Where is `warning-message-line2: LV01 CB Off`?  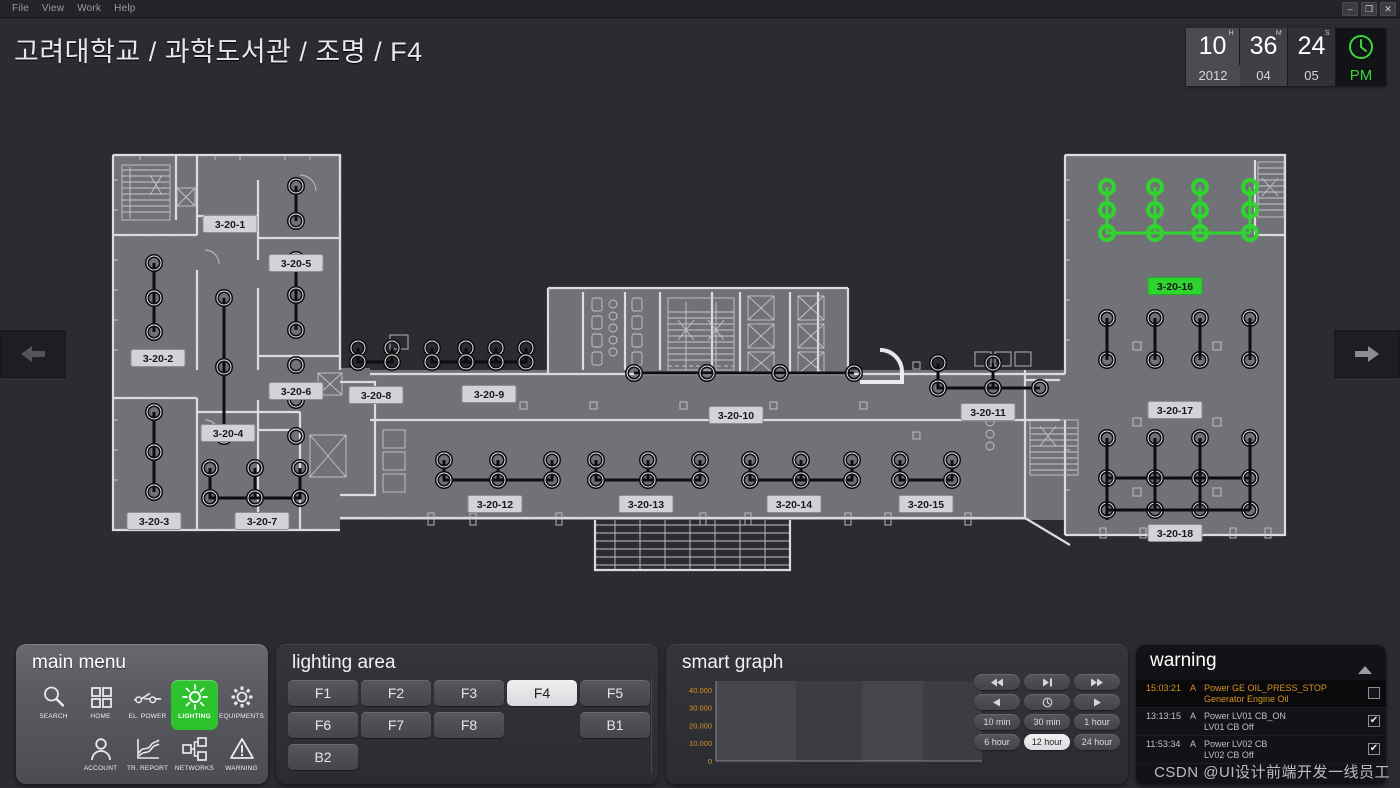 warning-message-line2: LV01 CB Off is located at coordinates (1229, 727).